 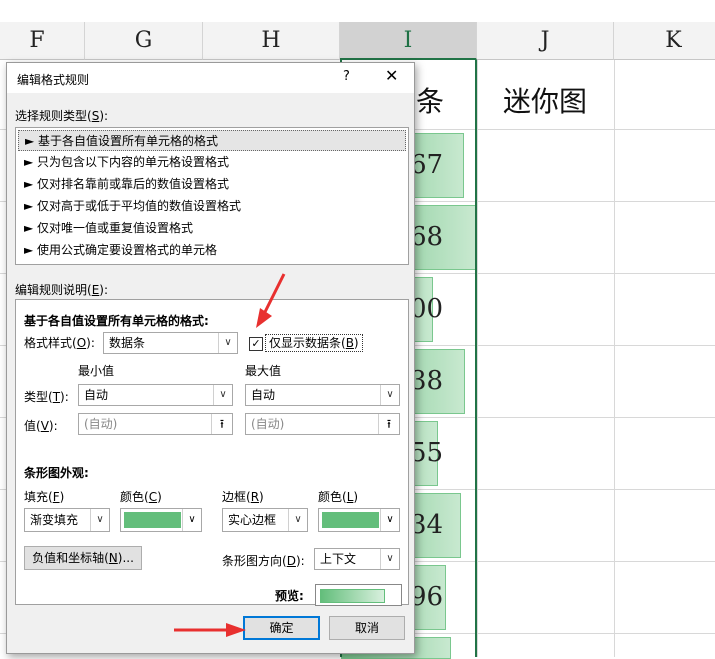 I want to click on min-type-value: 自动, so click(x=96, y=395).